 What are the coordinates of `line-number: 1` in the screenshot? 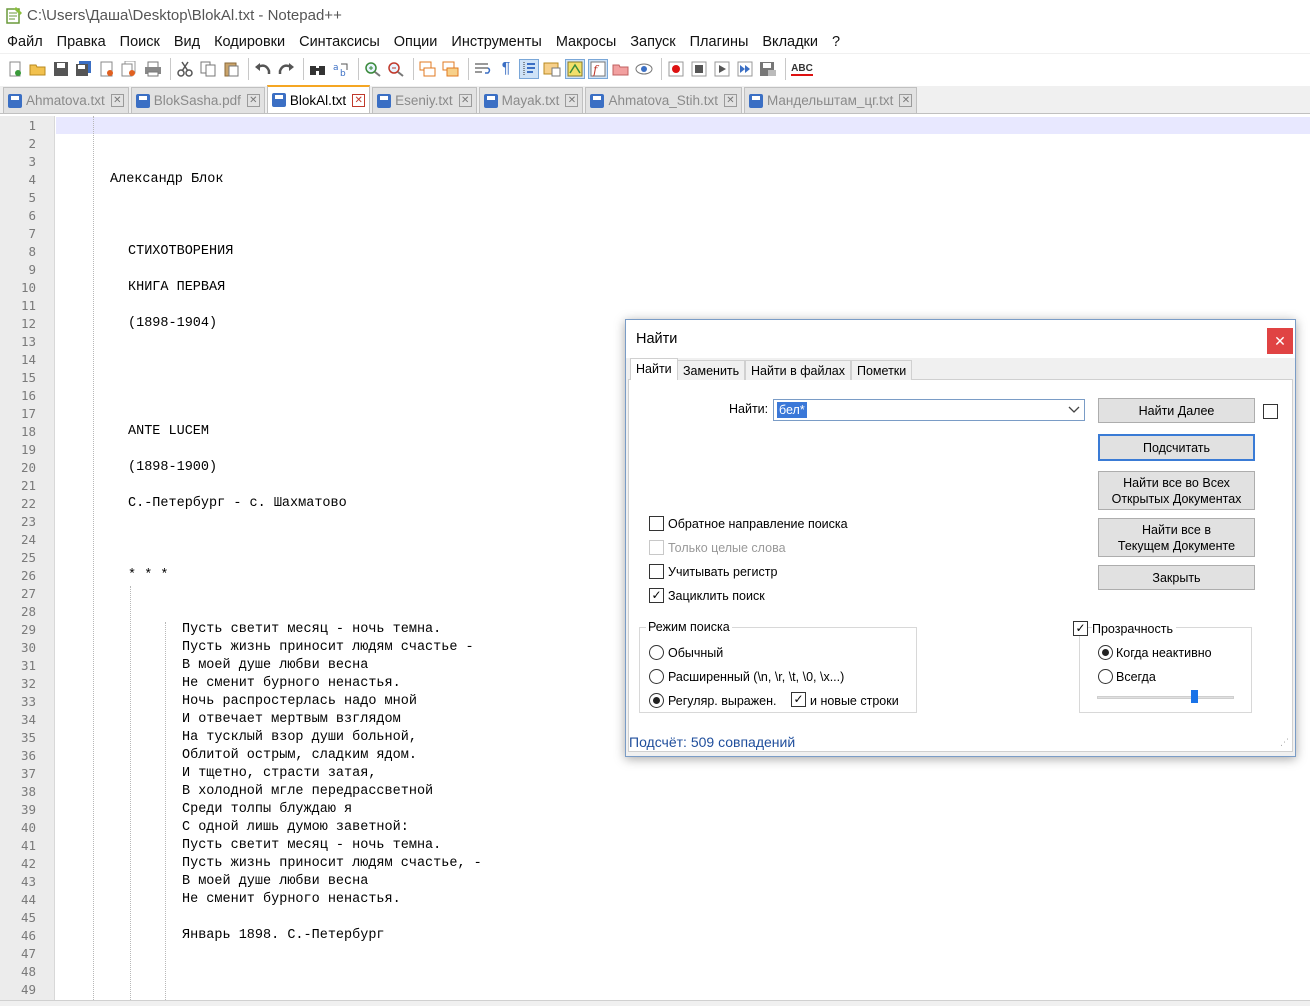 It's located at (32, 125).